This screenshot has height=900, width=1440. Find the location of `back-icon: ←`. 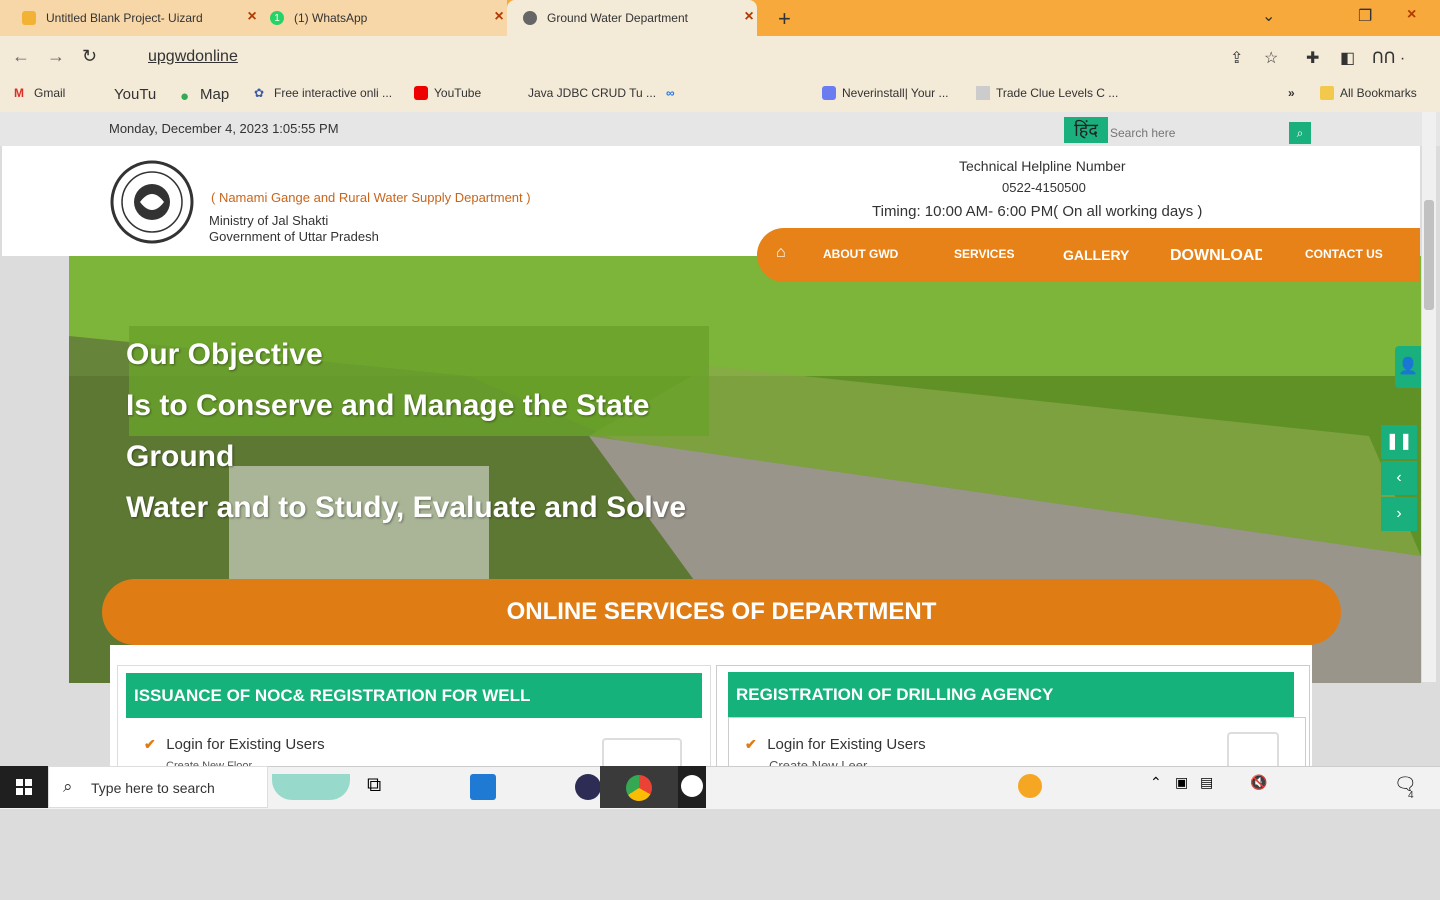

back-icon: ← is located at coordinates (21, 56).